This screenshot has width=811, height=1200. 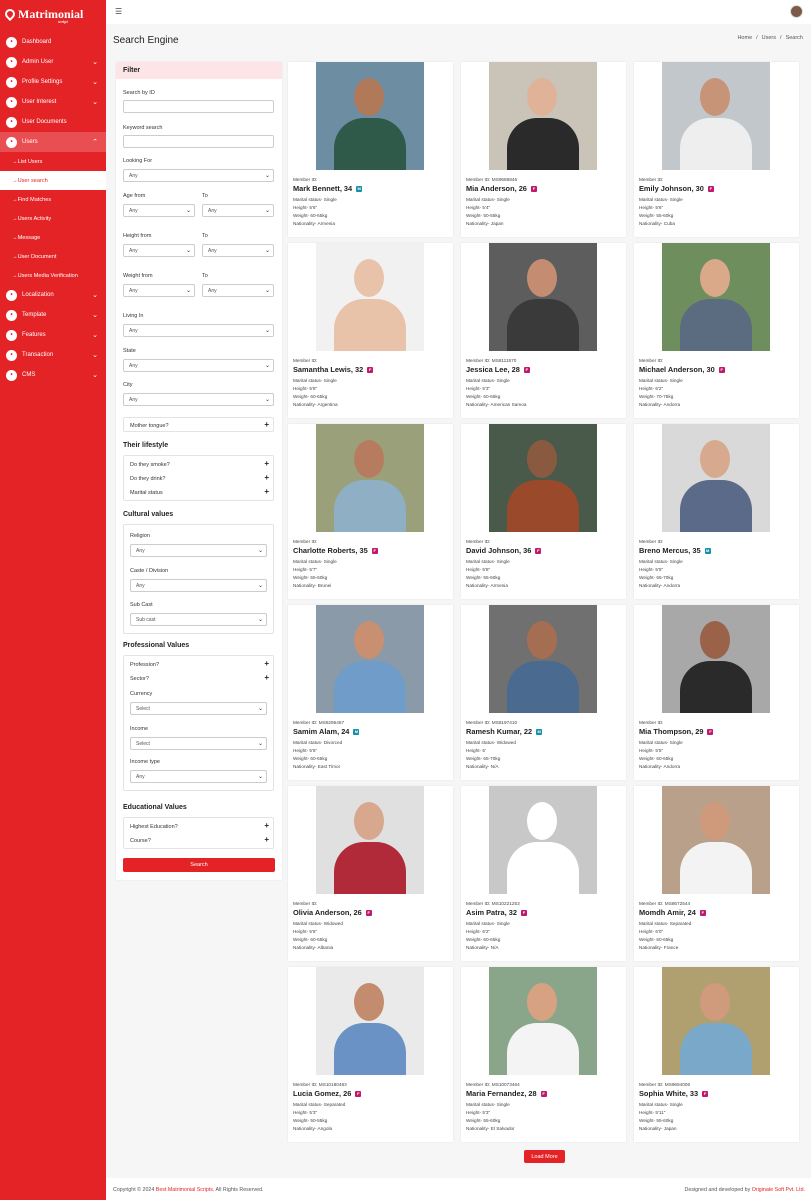 I want to click on profile-name: Samantha Lewis, 32 F, so click(x=333, y=369).